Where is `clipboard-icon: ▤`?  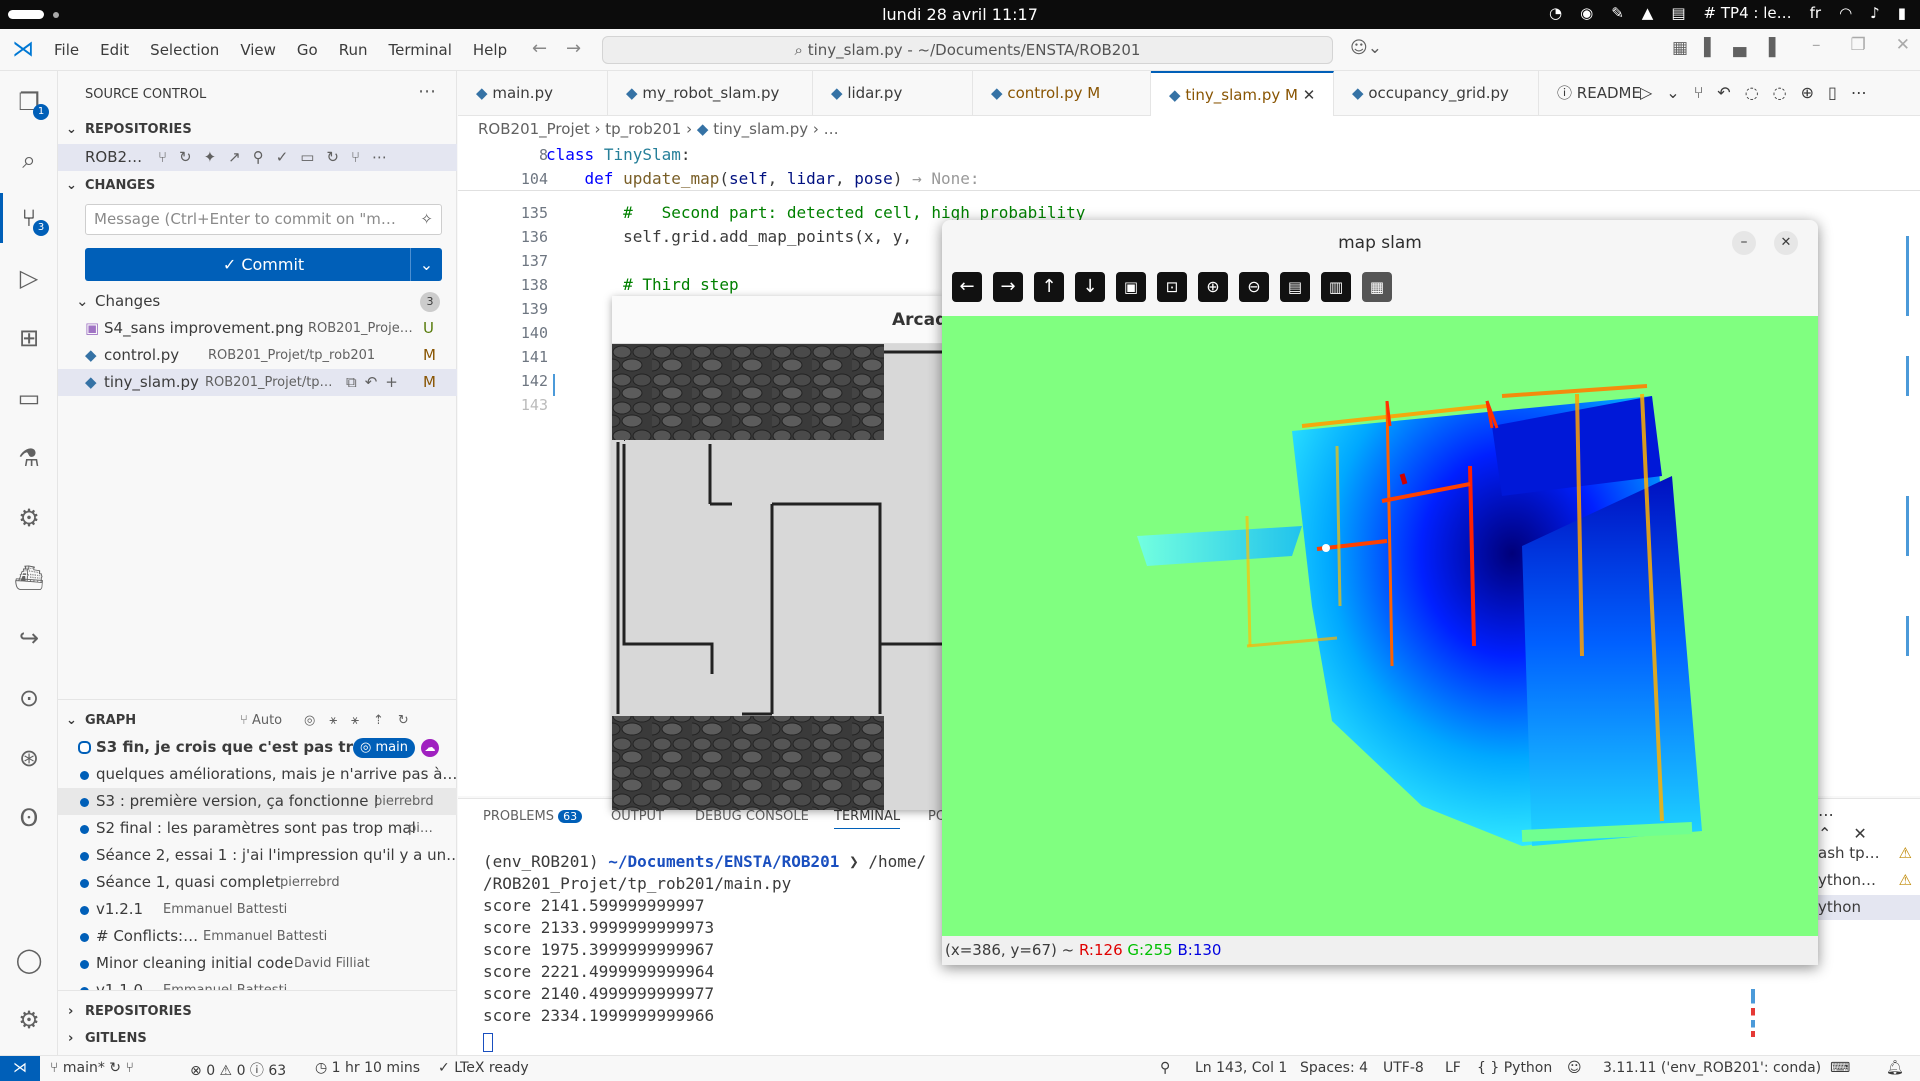
clipboard-icon: ▤ is located at coordinates (1678, 13).